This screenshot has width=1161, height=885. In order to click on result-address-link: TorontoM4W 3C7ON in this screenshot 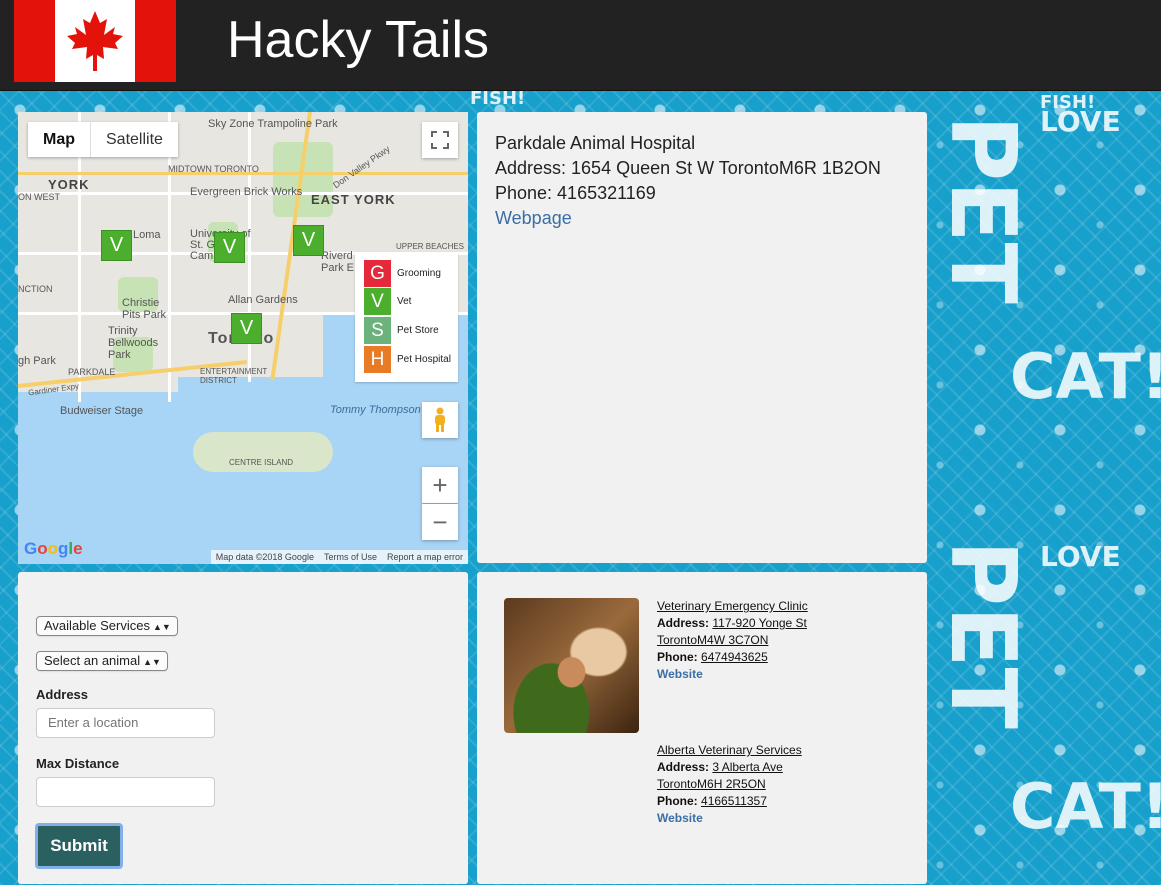, I will do `click(712, 640)`.